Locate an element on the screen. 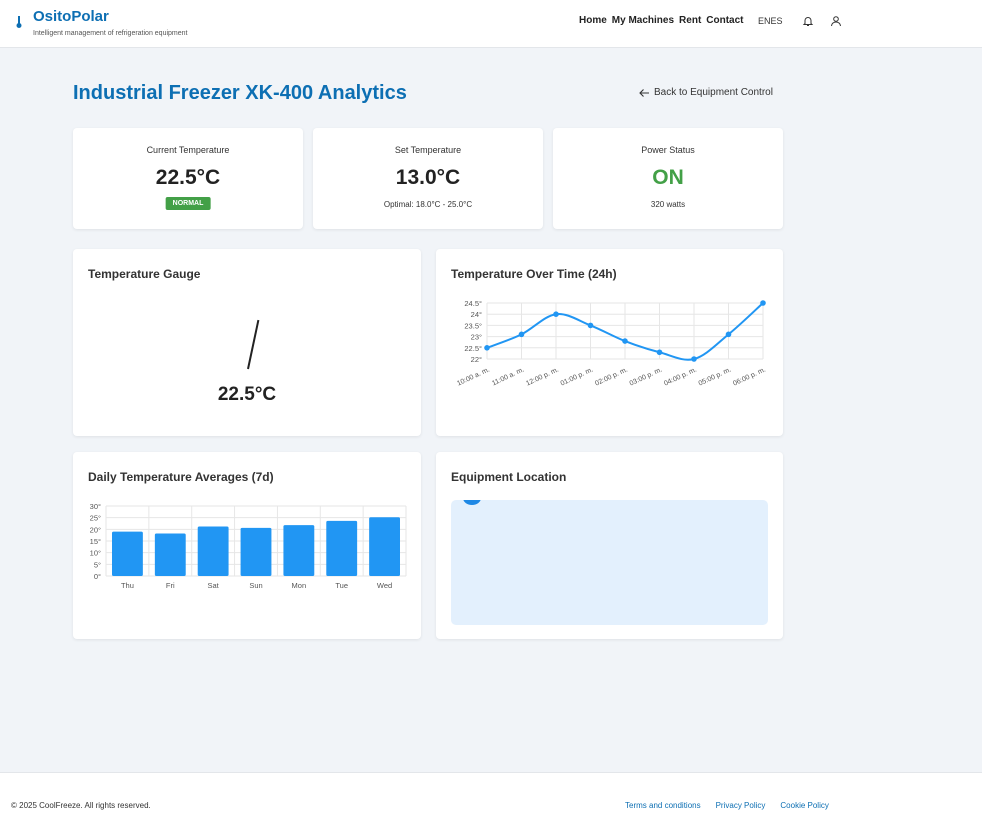 This screenshot has height=831, width=982. y-tick-label: 5° is located at coordinates (97, 564).